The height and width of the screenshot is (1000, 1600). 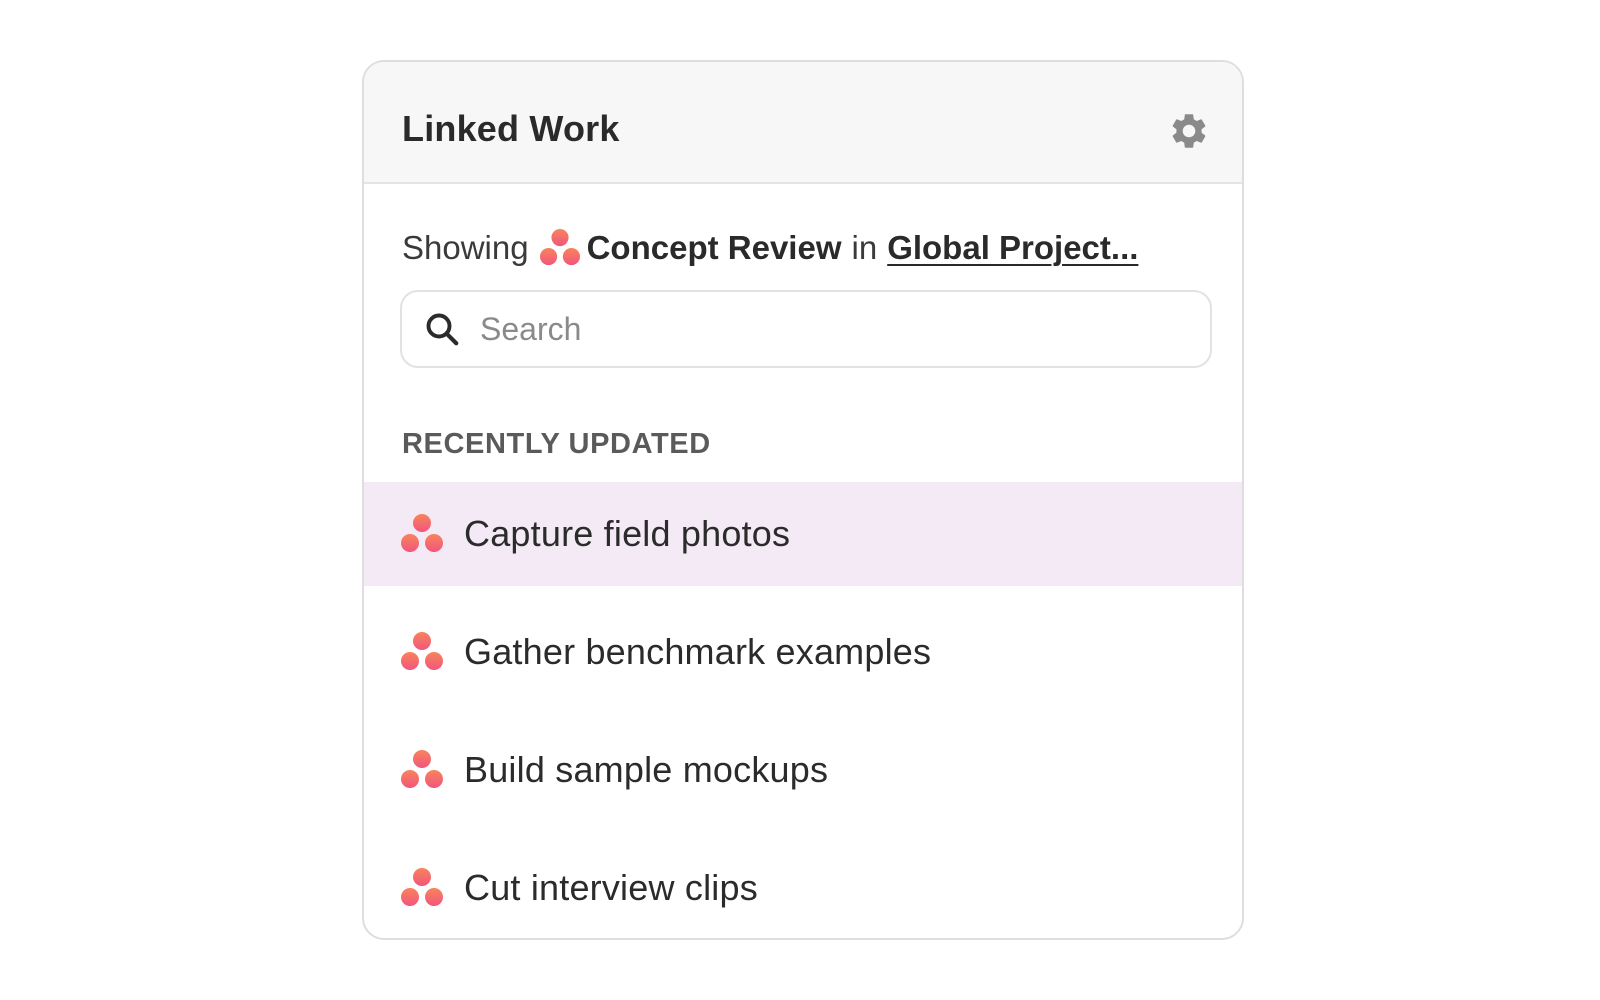 I want to click on section-label: RECENTLY UPDATED, so click(x=556, y=444).